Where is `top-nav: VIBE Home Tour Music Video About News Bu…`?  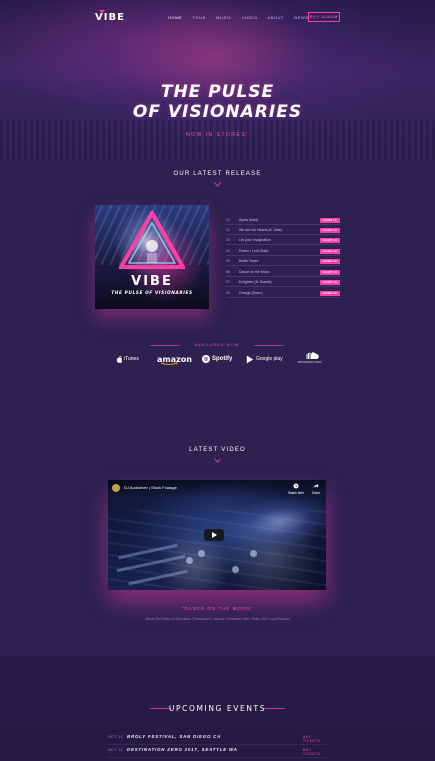 top-nav: VIBE Home Tour Music Video About News Bu… is located at coordinates (217, 17).